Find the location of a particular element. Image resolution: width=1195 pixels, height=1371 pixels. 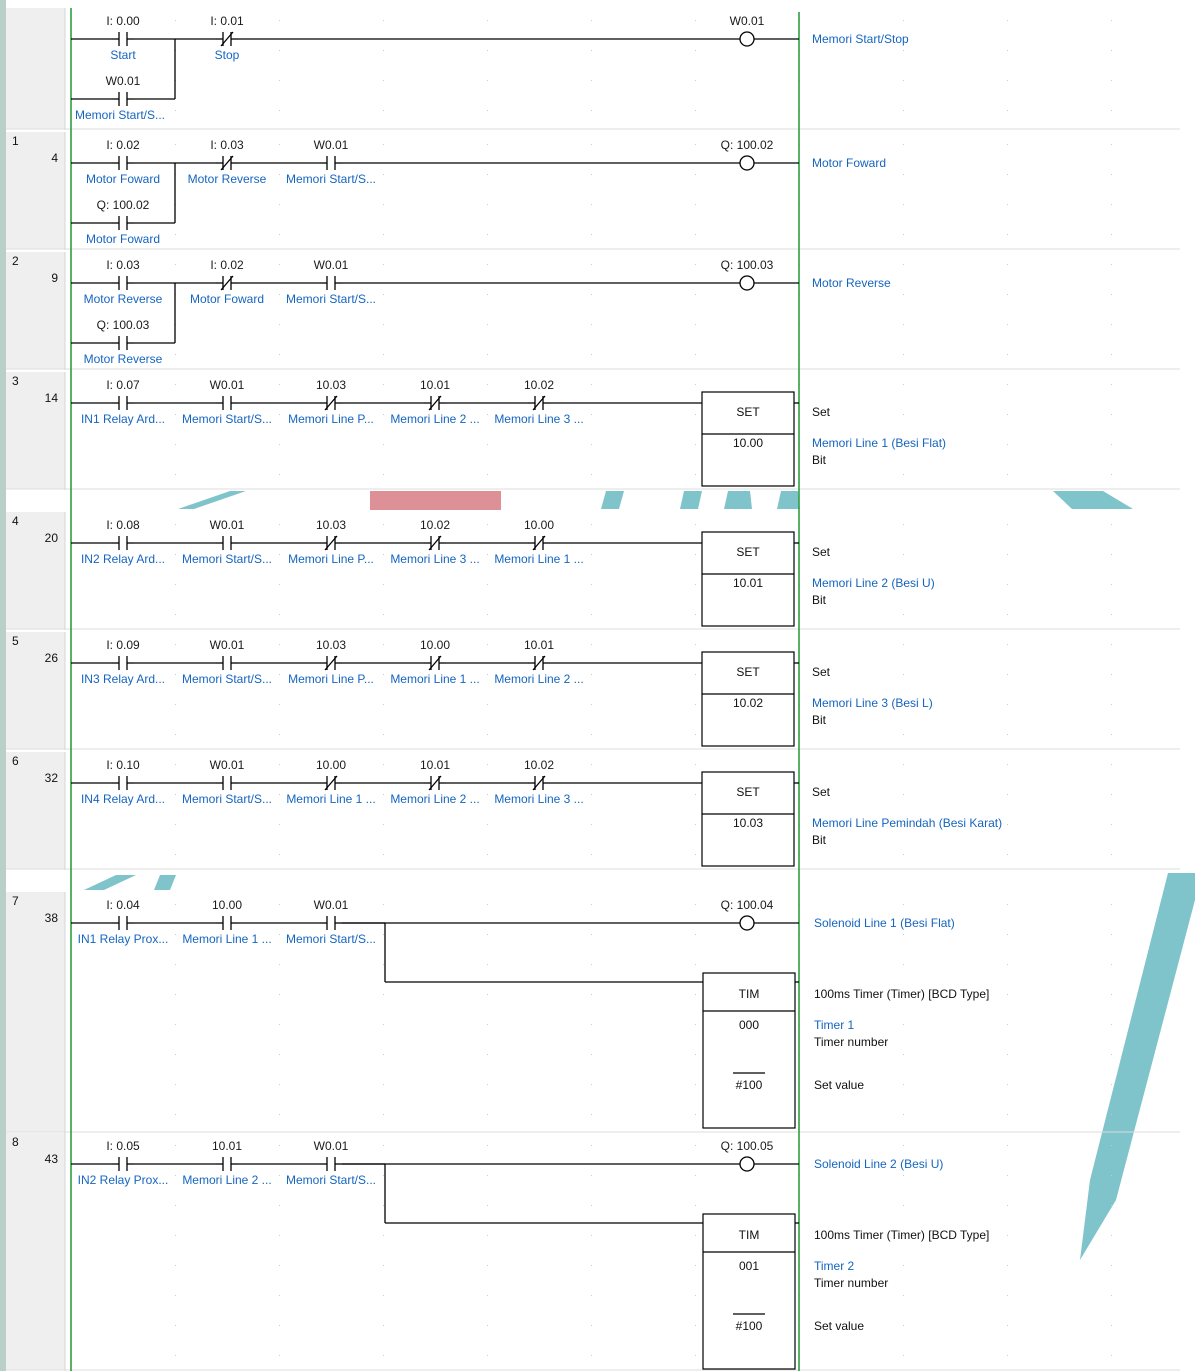

watermark-bar is located at coordinates (435, 500).